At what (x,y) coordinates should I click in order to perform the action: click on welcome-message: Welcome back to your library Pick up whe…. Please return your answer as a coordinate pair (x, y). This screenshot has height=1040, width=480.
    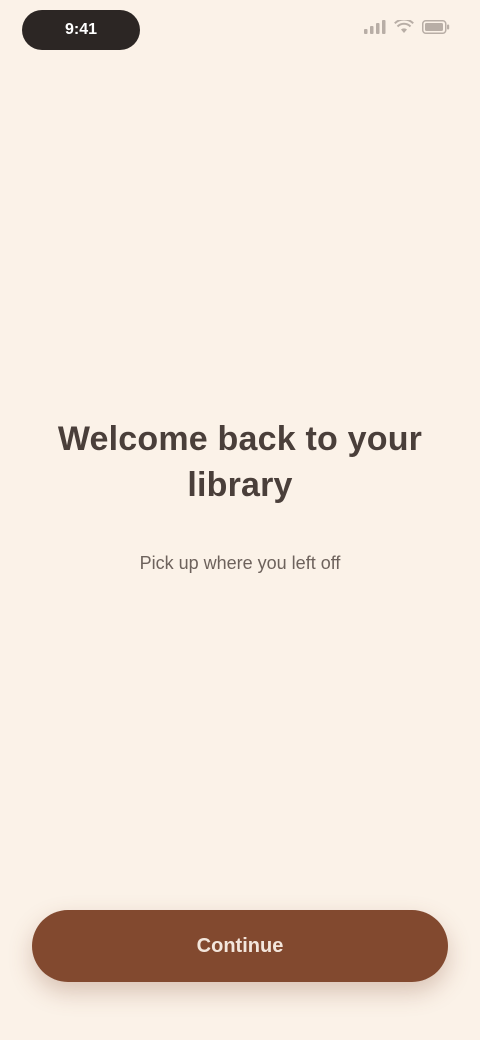
    Looking at the image, I should click on (240, 499).